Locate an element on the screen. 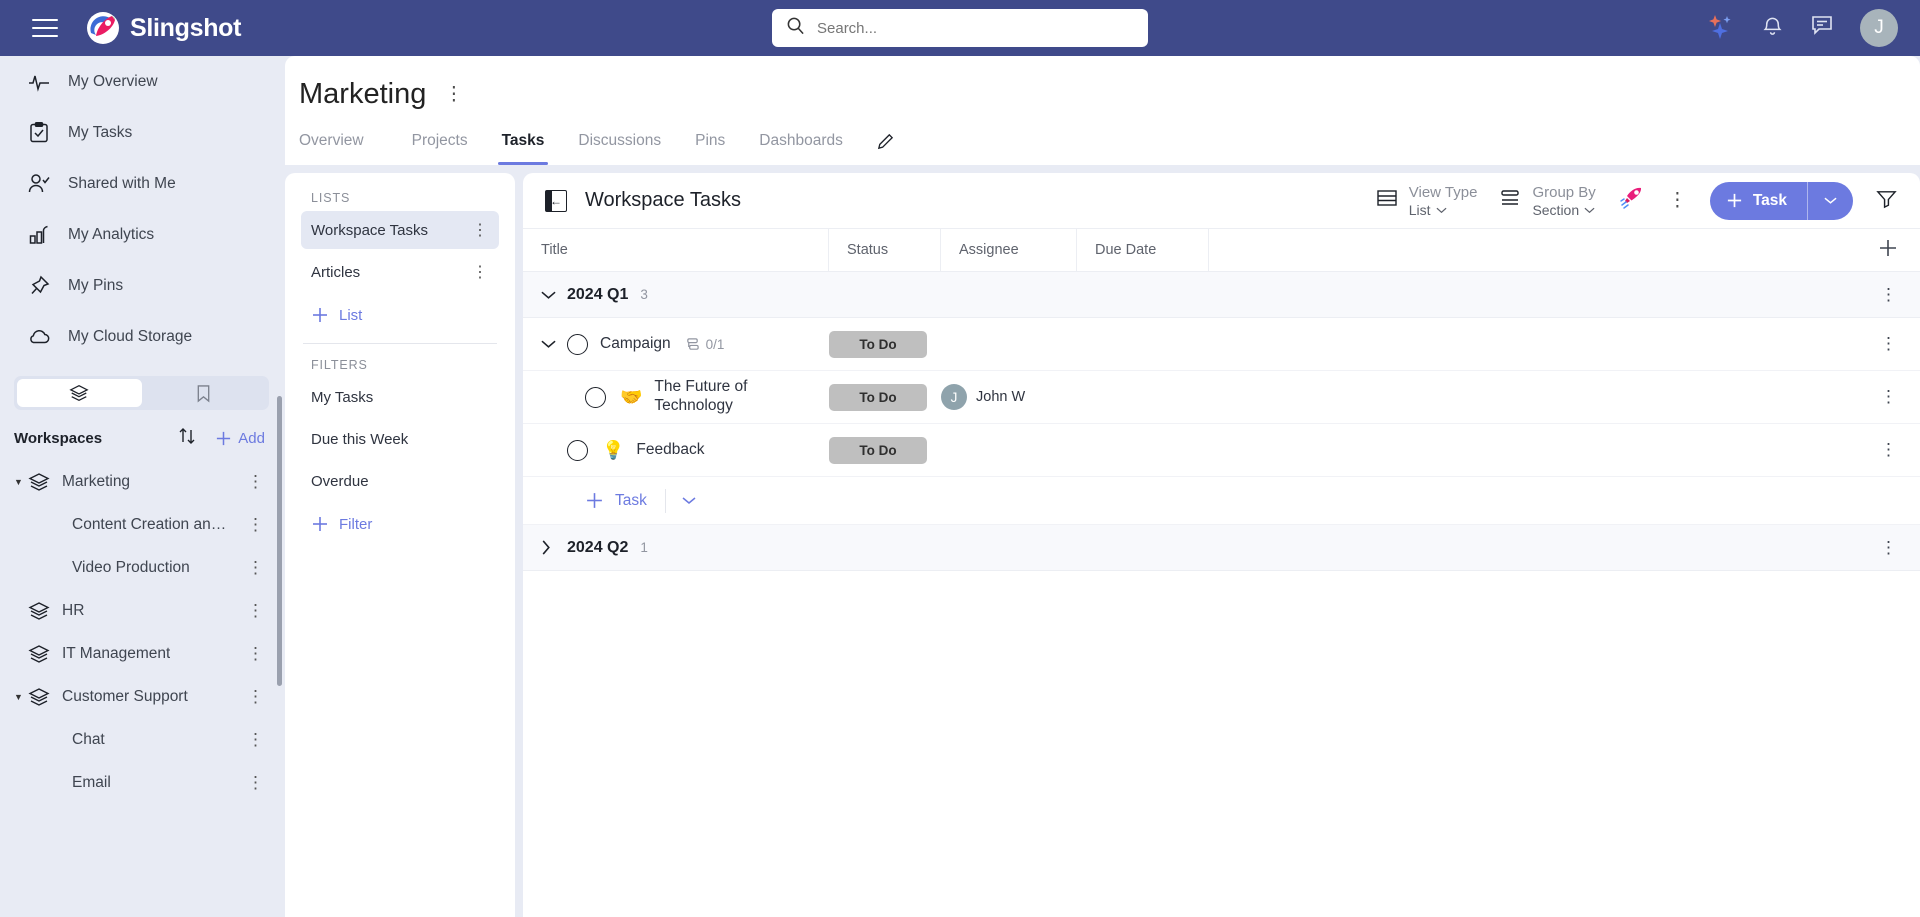 This screenshot has width=1920, height=917. tab-tasks: Tasks is located at coordinates (523, 141).